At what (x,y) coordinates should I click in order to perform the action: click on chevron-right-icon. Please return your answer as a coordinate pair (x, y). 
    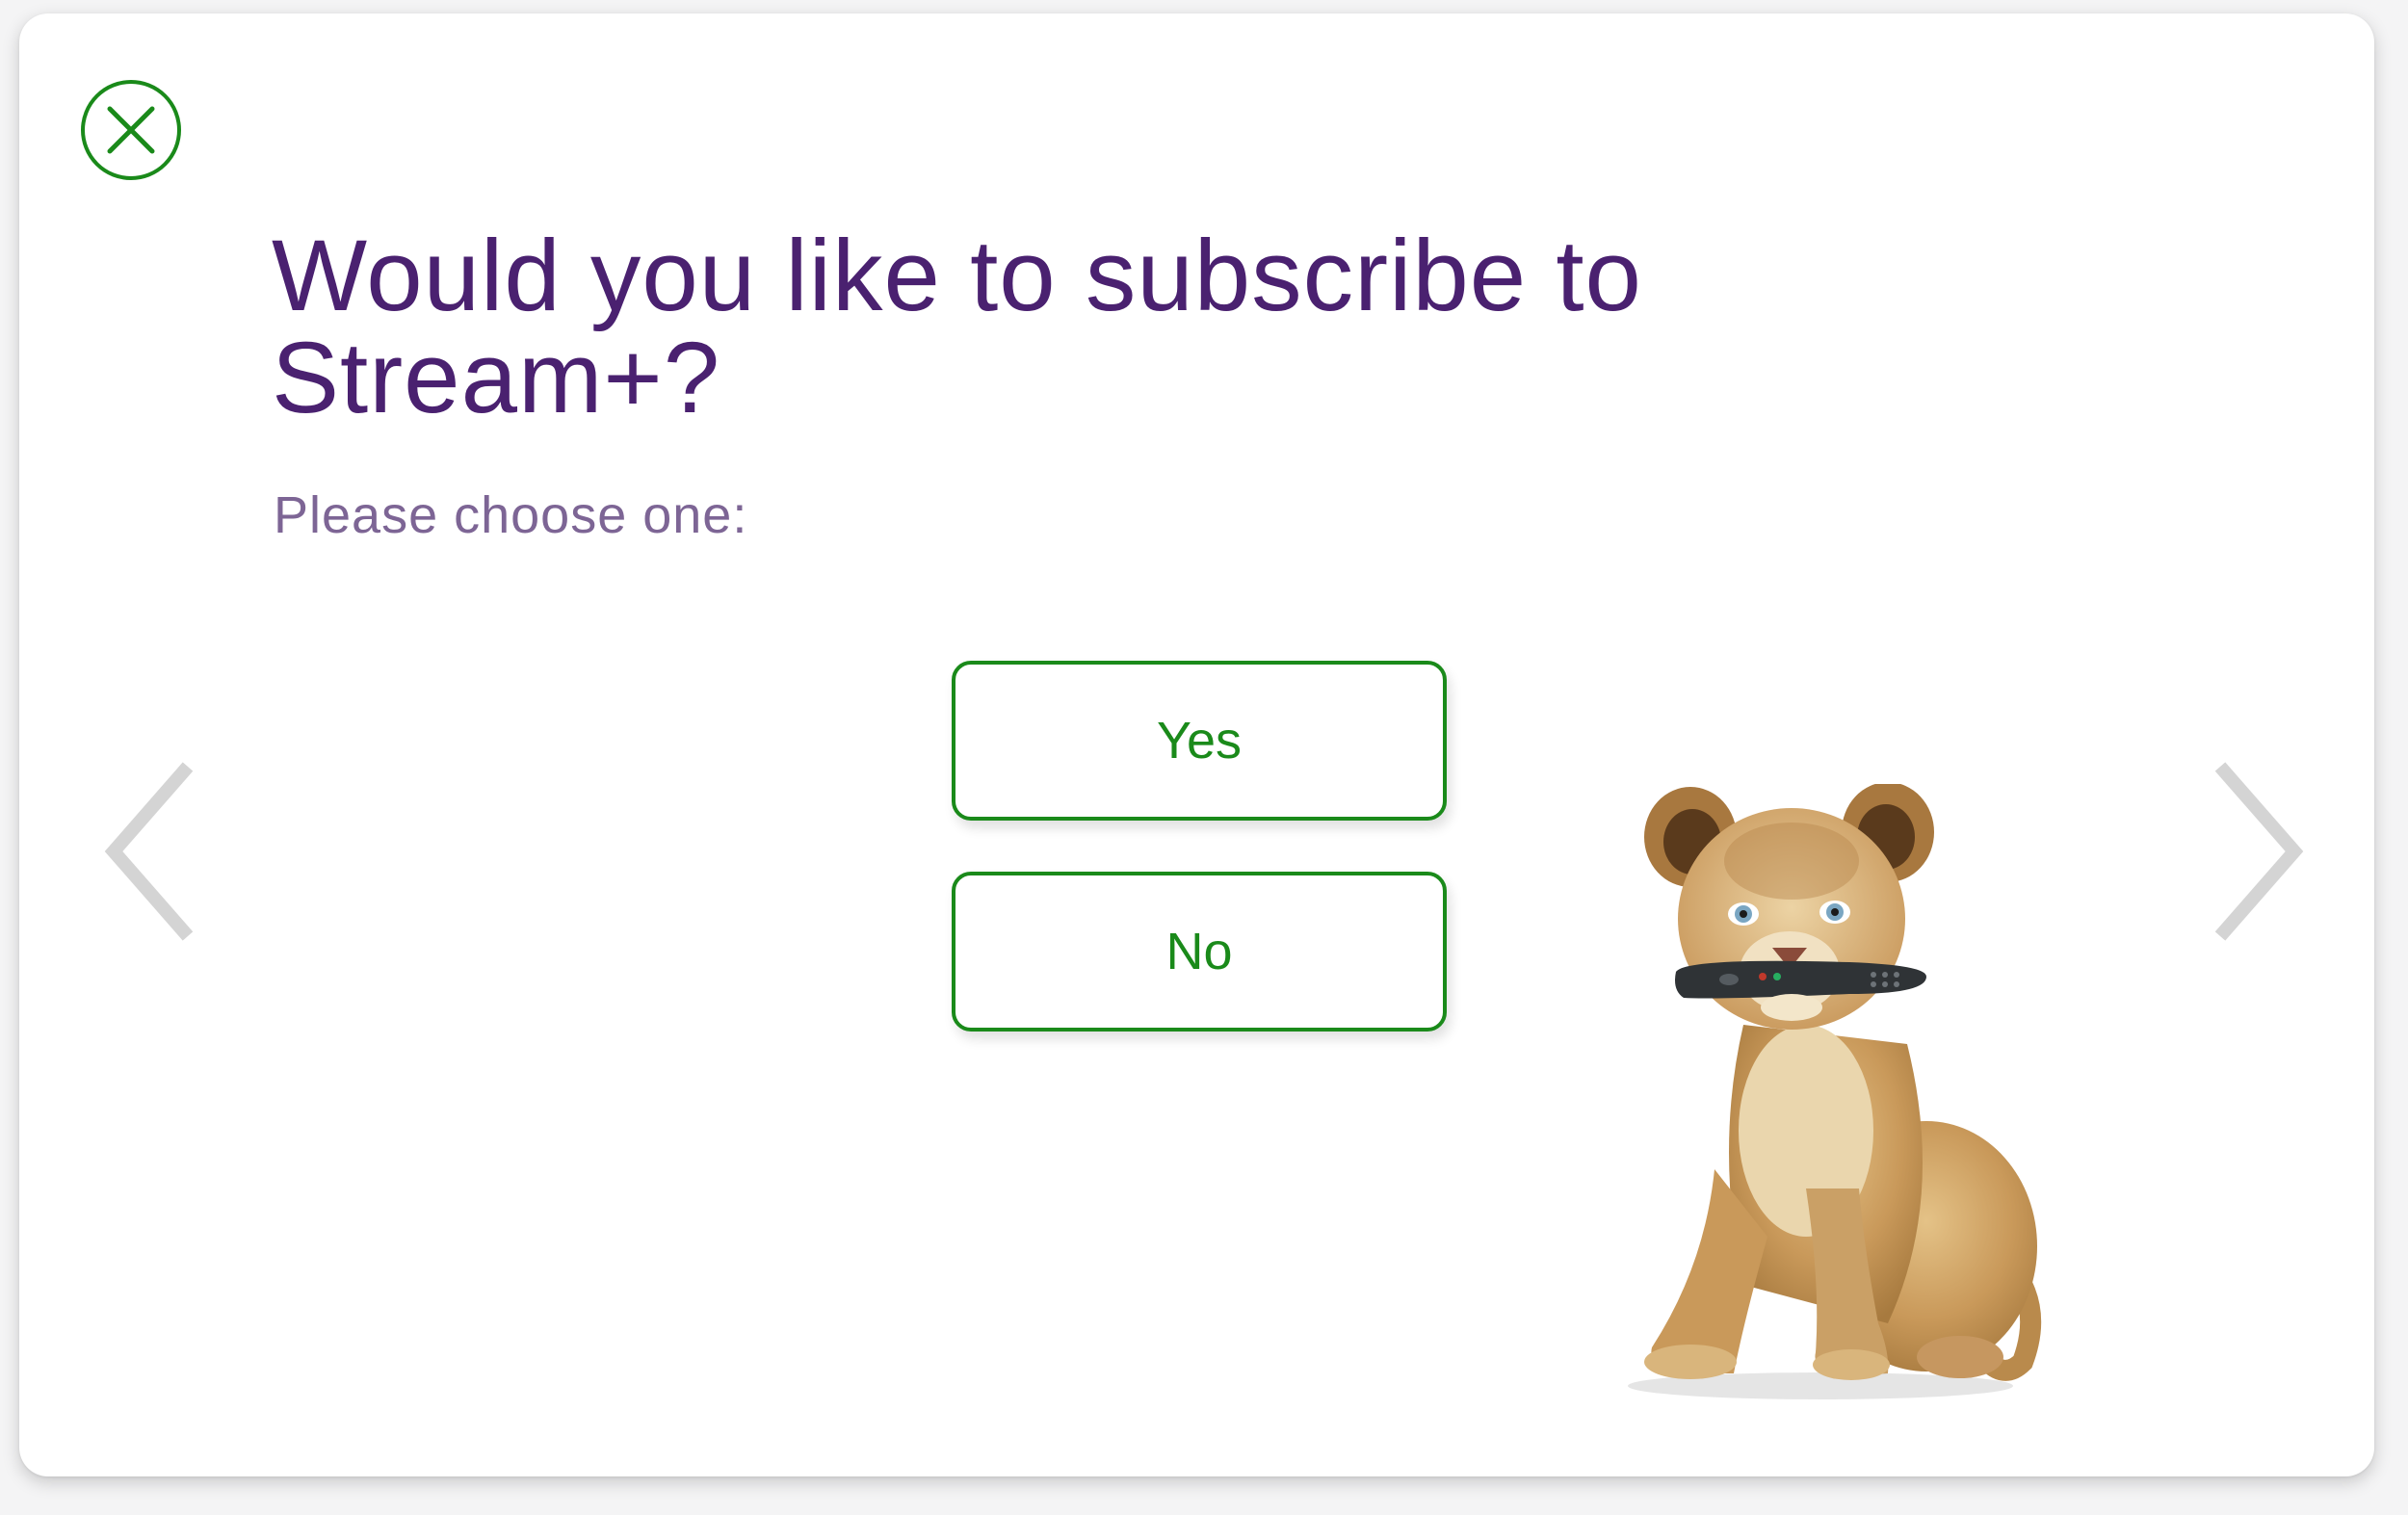
    Looking at the image, I should click on (2259, 852).